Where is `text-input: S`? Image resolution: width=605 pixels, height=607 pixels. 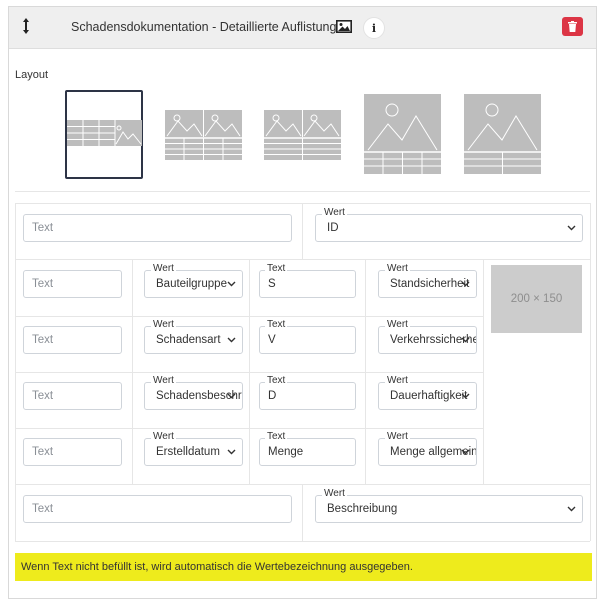 text-input: S is located at coordinates (307, 284).